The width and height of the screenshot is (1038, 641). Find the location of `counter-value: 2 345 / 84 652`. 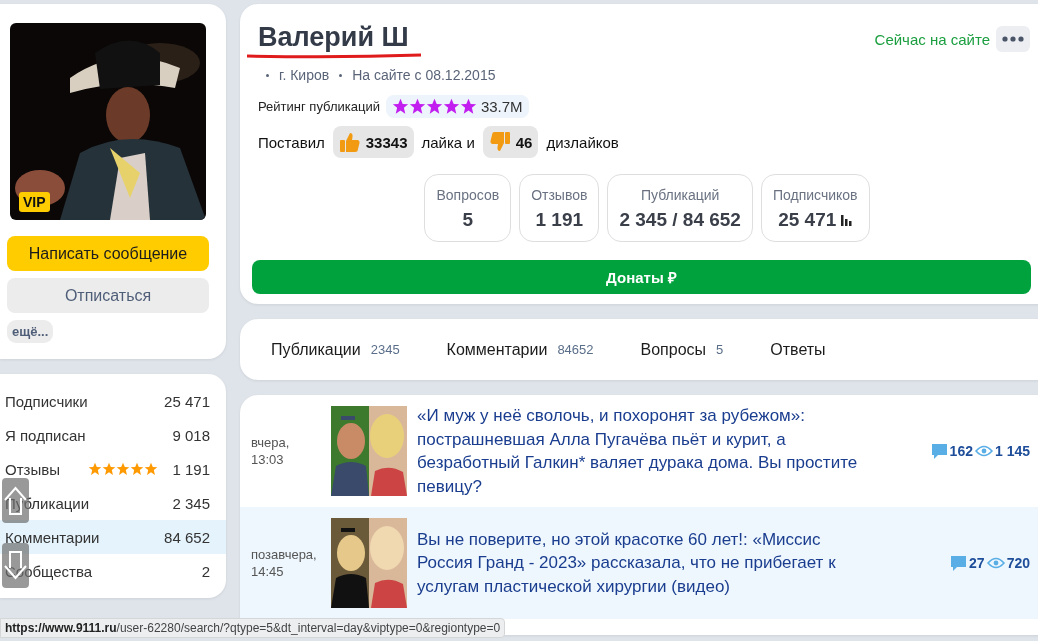

counter-value: 2 345 / 84 652 is located at coordinates (680, 220).